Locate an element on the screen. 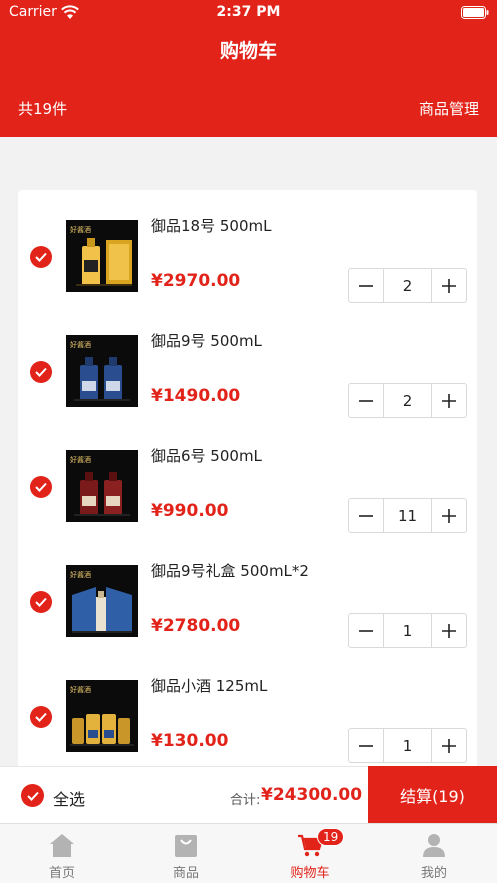 The width and height of the screenshot is (497, 883). cart-item: 好酱酒 御品9号礼盒 500mL*2 ¥2780.00 1 is located at coordinates (247, 592).